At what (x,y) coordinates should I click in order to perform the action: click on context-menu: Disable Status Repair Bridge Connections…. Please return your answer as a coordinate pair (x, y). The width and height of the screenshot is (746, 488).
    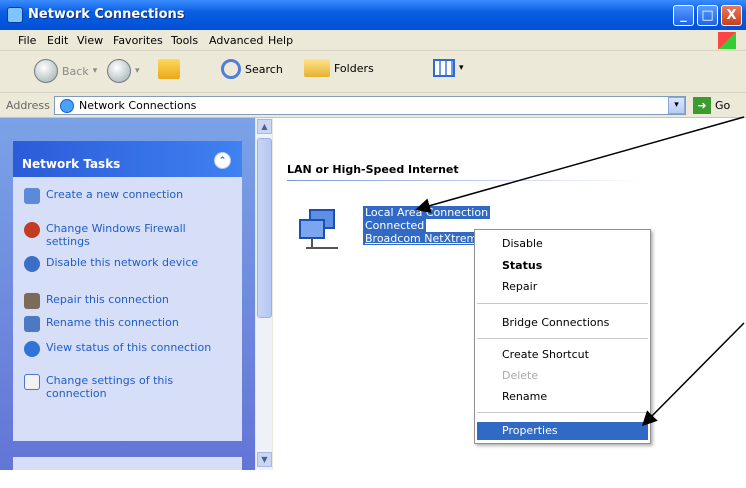
    Looking at the image, I should click on (562, 336).